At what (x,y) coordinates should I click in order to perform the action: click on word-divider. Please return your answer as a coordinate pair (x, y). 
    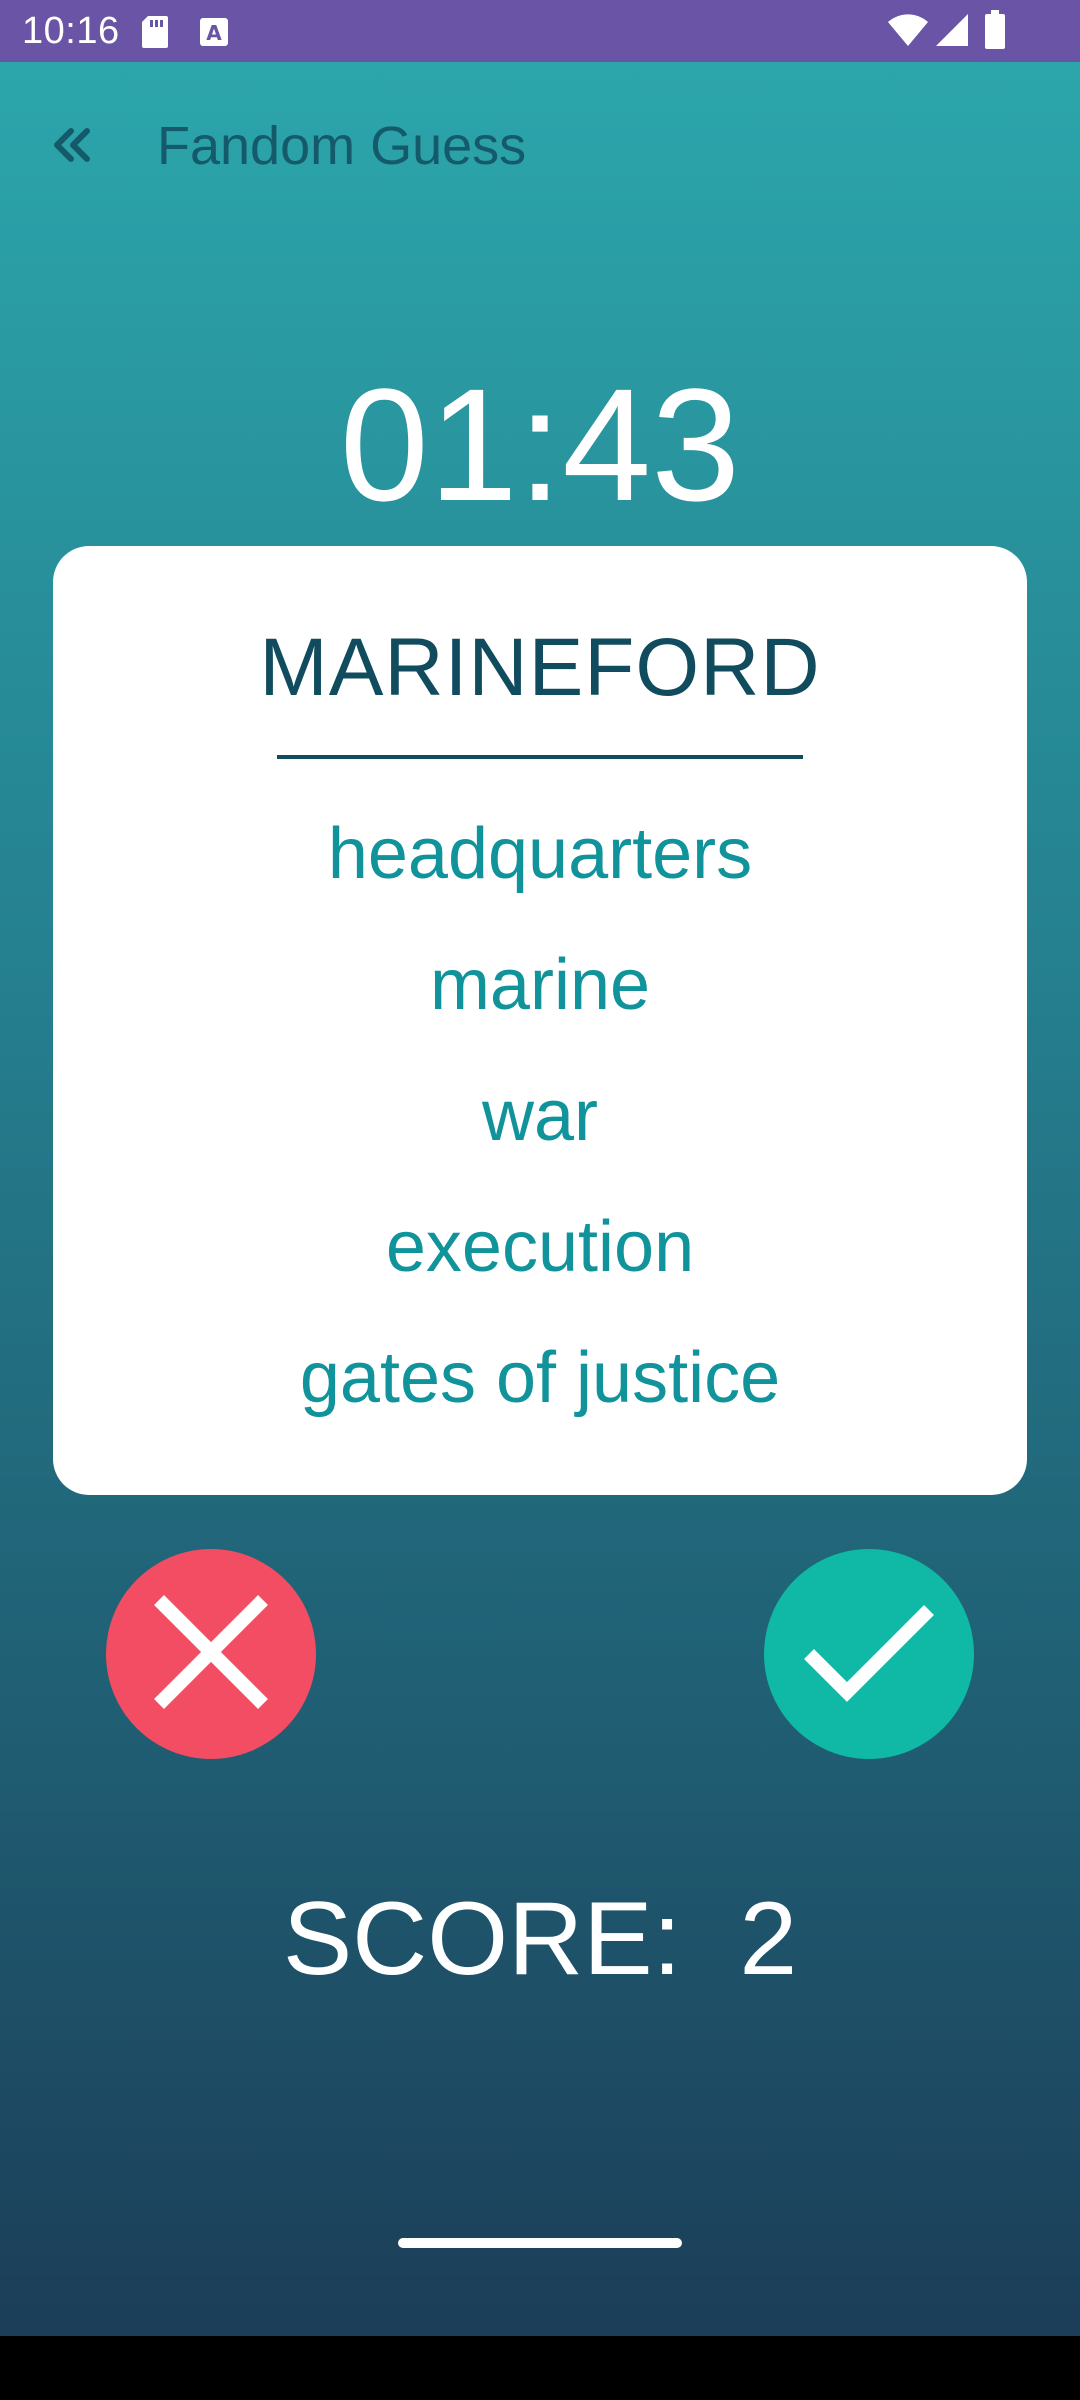
    Looking at the image, I should click on (540, 757).